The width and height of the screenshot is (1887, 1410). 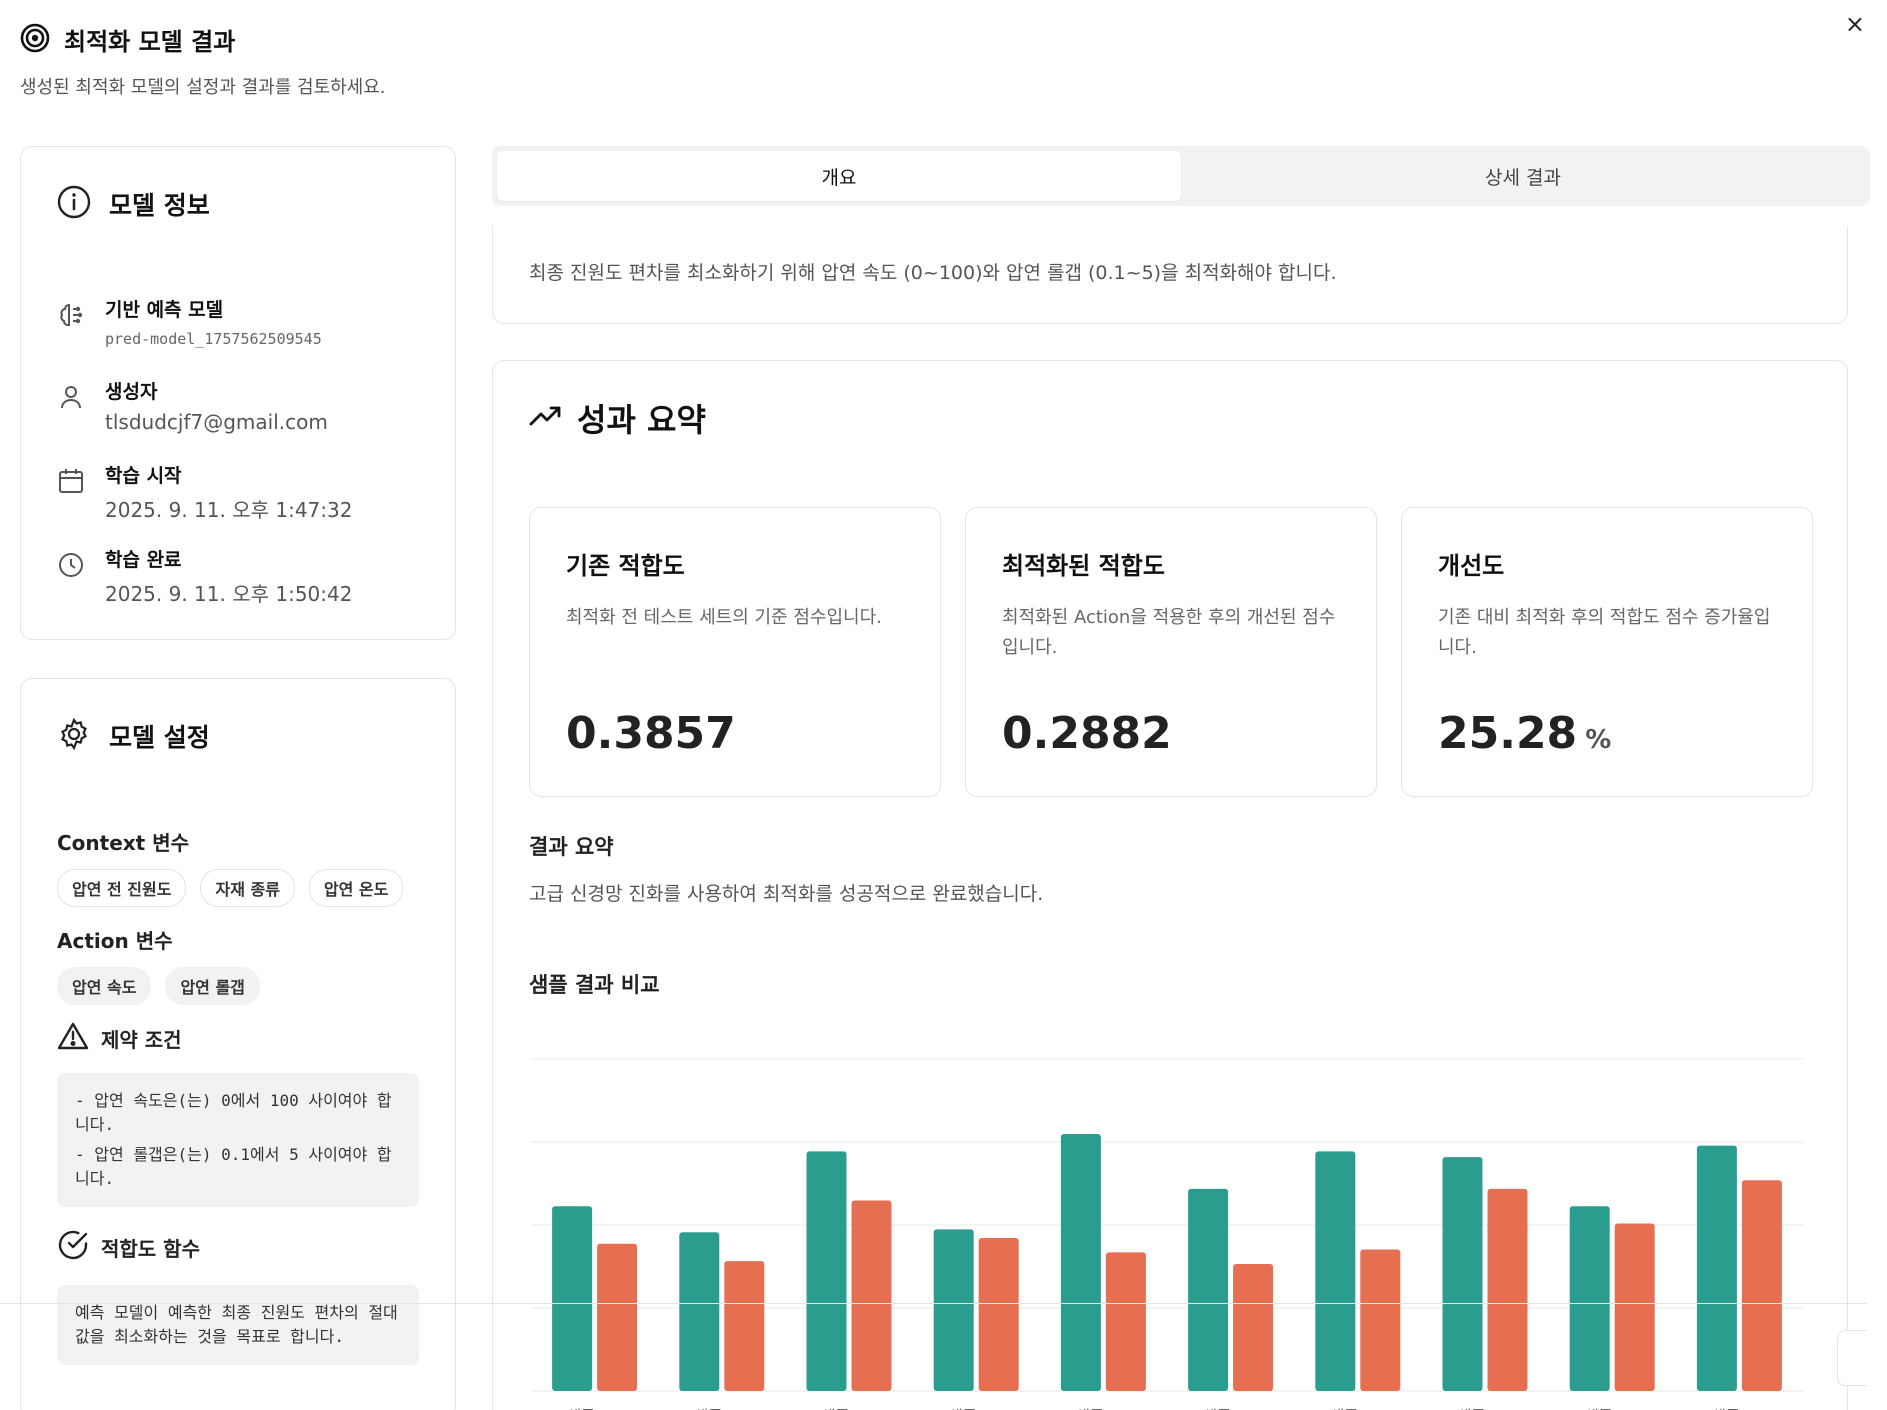 I want to click on tab-overview: 개요, so click(x=839, y=176).